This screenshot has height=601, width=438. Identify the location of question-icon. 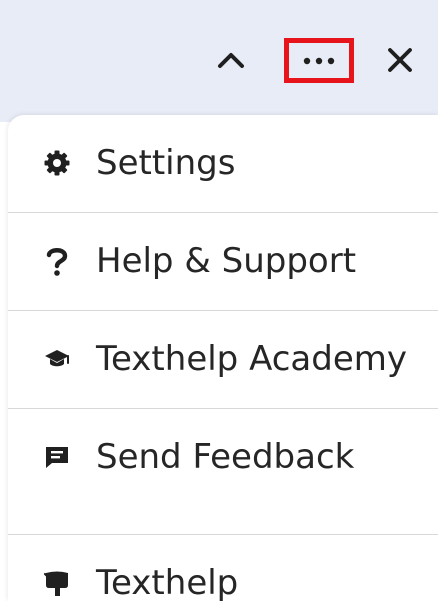
(57, 261).